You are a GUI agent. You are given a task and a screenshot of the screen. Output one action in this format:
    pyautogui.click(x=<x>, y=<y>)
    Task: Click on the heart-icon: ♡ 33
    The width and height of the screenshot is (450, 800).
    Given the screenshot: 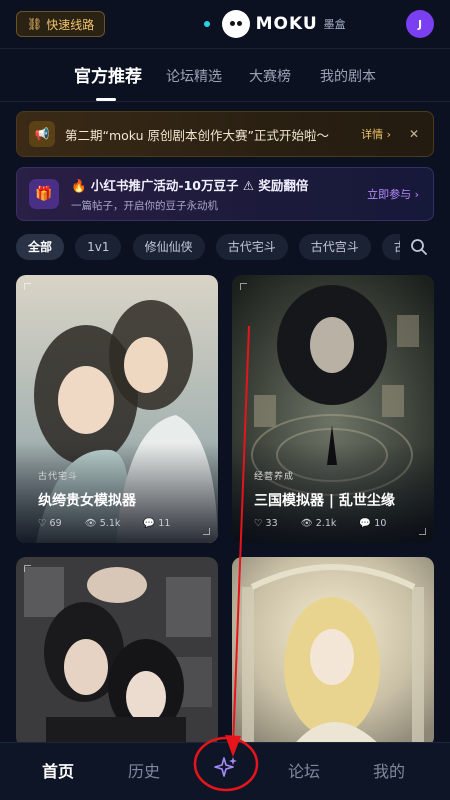 What is the action you would take?
    pyautogui.click(x=266, y=523)
    